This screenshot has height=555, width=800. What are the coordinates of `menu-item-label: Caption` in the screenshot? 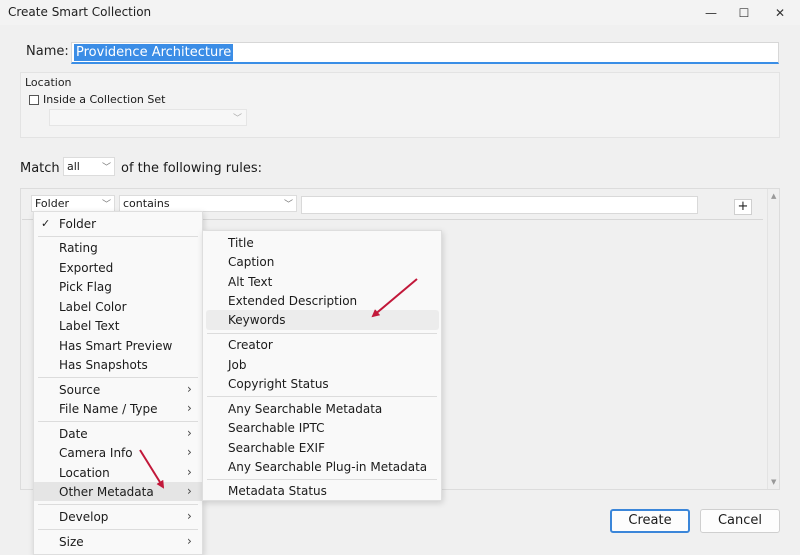 It's located at (251, 262).